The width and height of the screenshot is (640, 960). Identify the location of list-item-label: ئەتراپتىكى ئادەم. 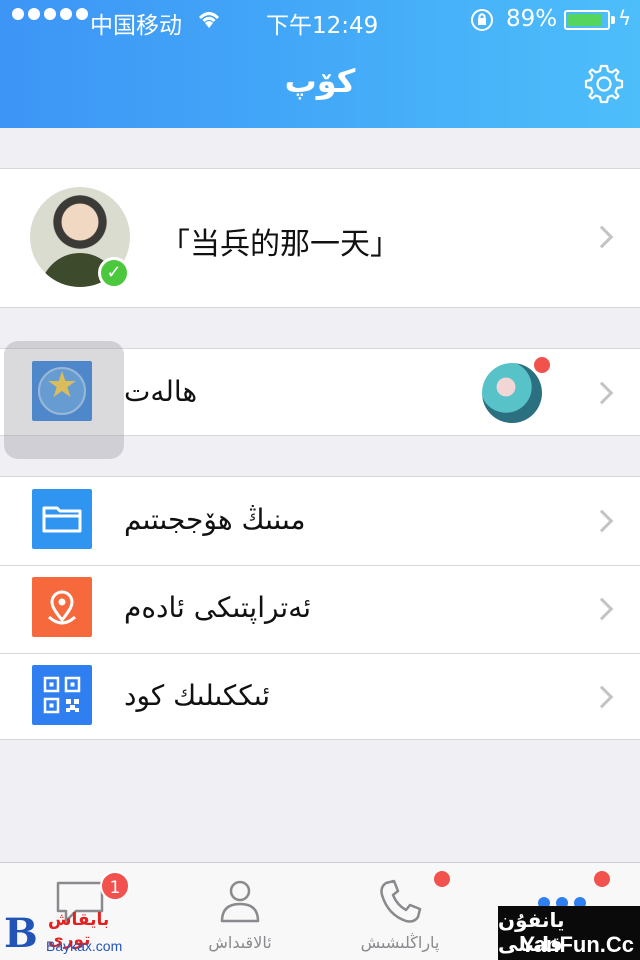
(218, 607).